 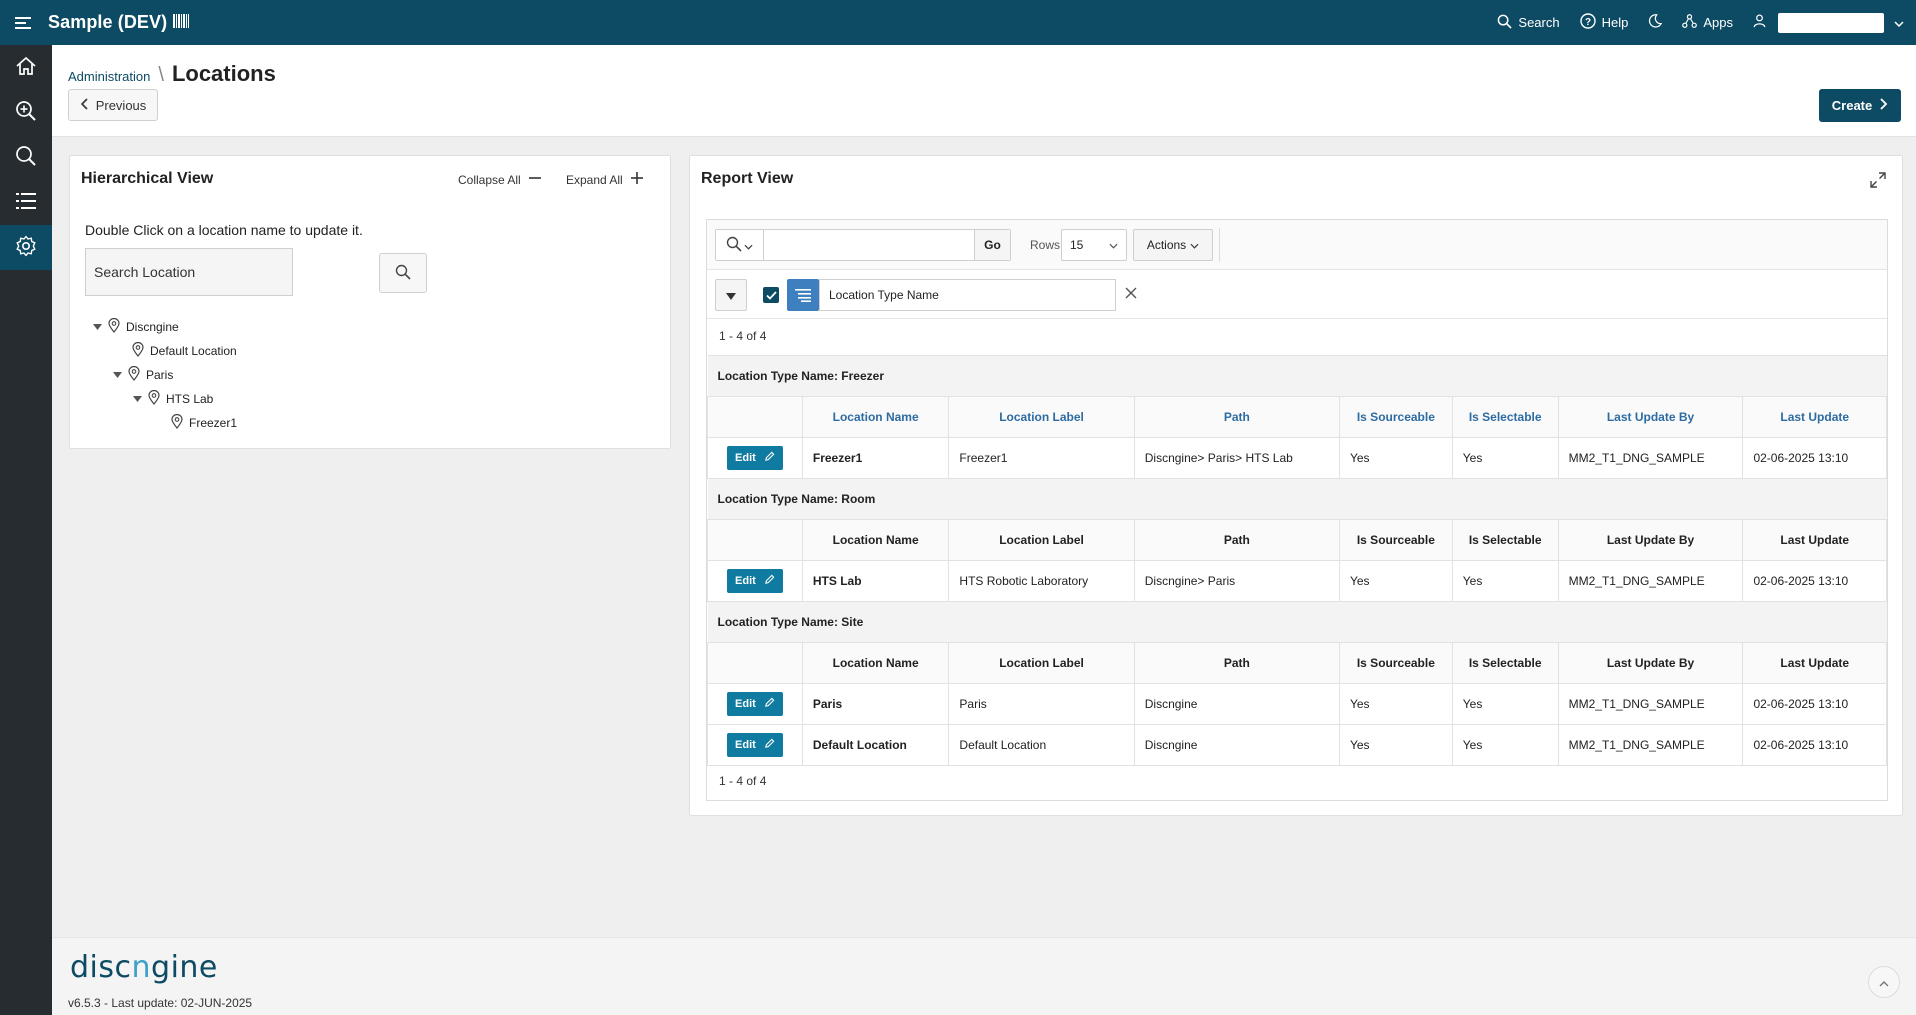 What do you see at coordinates (875, 417) in the screenshot?
I see `column-header-location-name: Location Name` at bounding box center [875, 417].